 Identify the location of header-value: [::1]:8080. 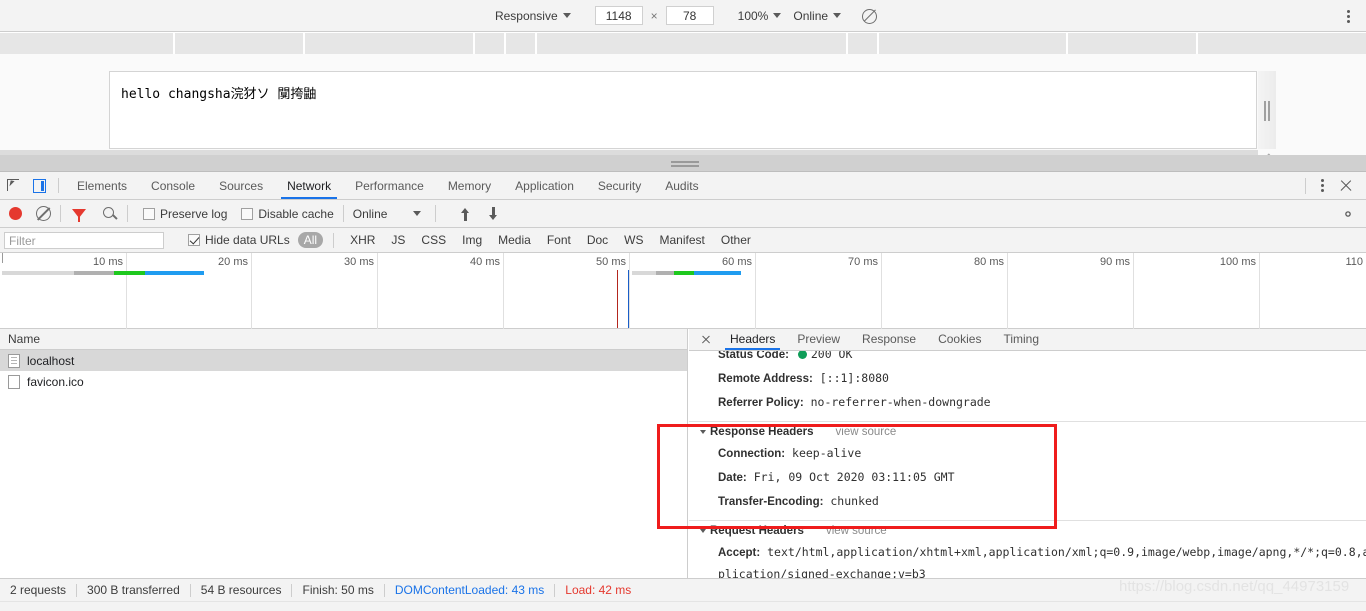
(854, 378).